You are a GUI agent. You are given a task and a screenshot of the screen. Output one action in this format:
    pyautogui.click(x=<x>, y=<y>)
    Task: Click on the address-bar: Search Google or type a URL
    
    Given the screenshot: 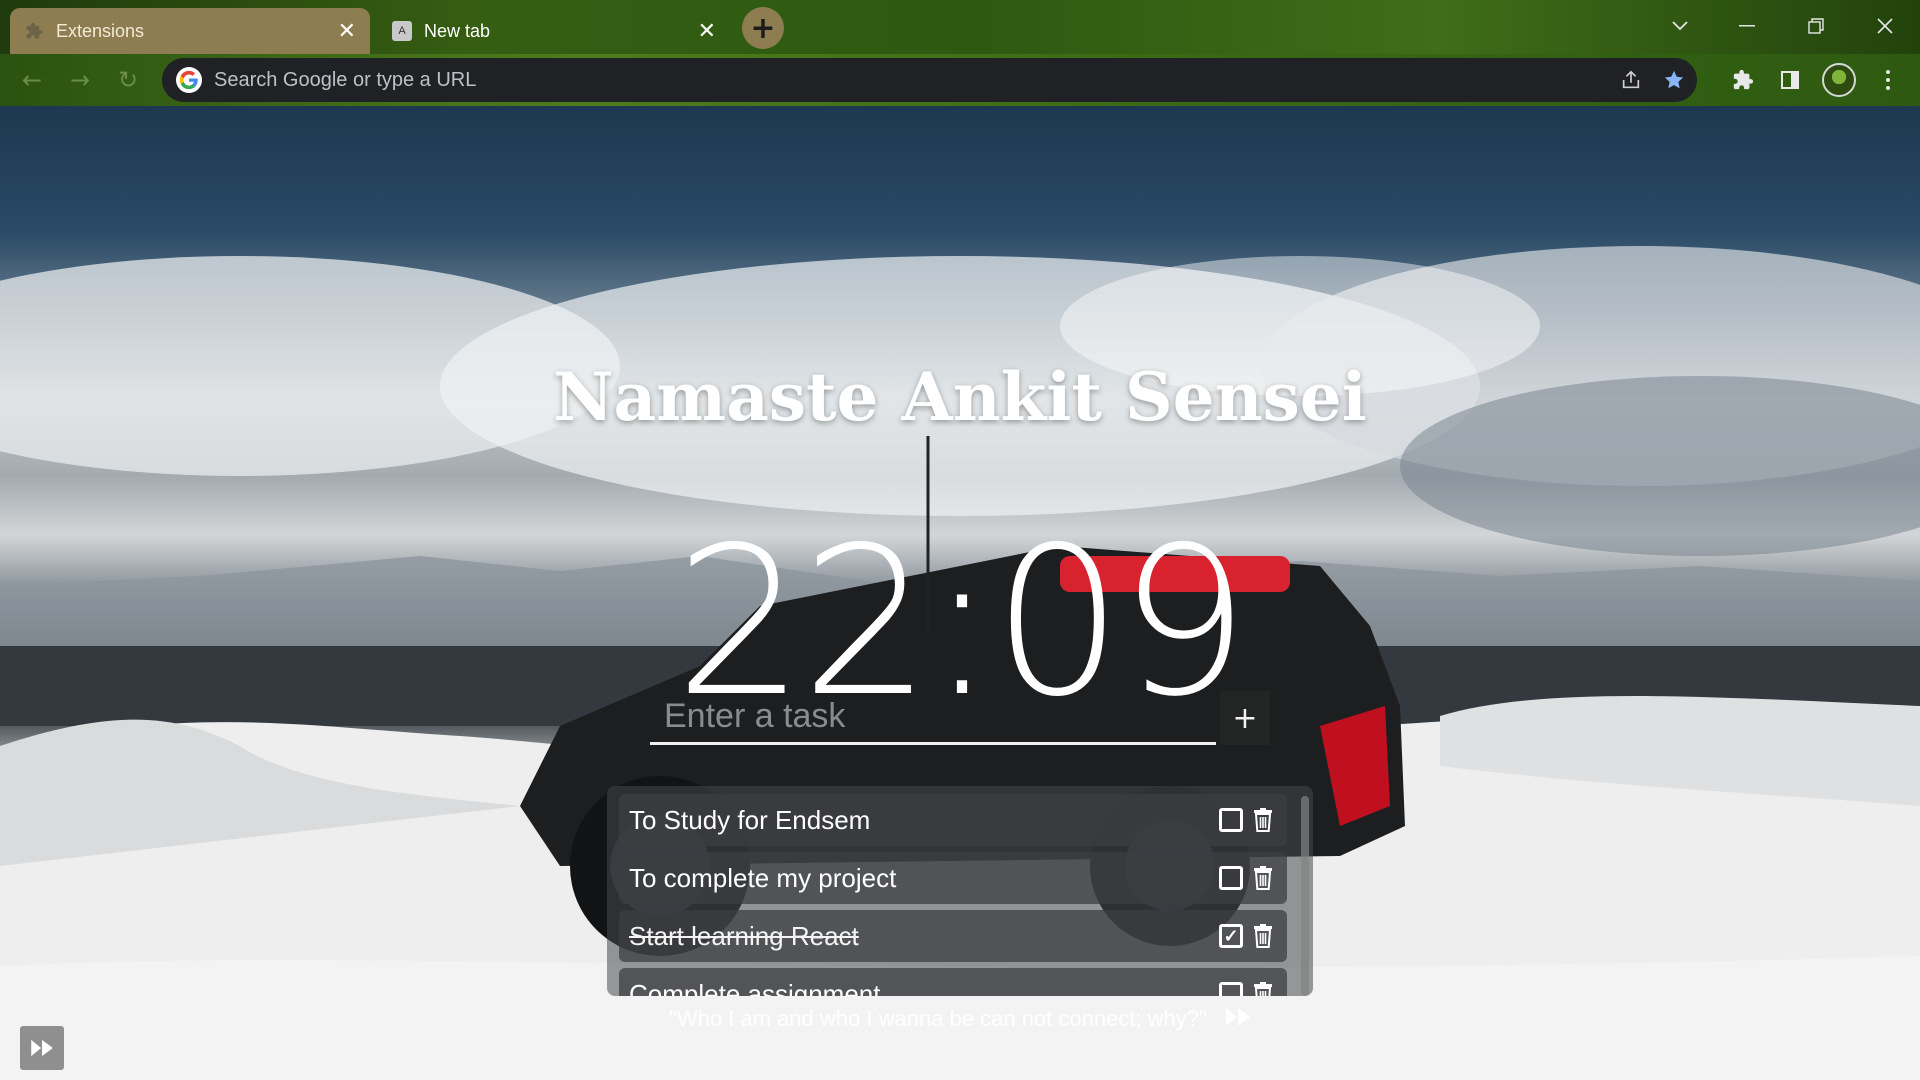 What is the action you would take?
    pyautogui.click(x=929, y=80)
    